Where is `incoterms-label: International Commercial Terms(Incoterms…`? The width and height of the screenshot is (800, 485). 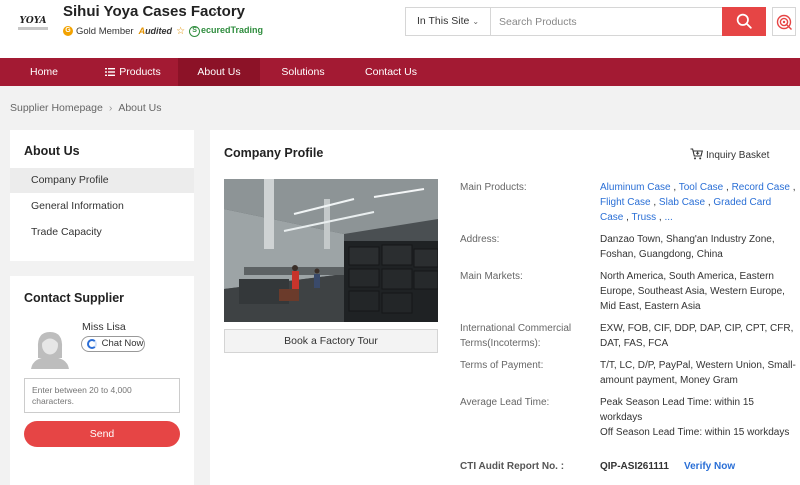 incoterms-label: International Commercial Terms(Incoterms… is located at coordinates (516, 336).